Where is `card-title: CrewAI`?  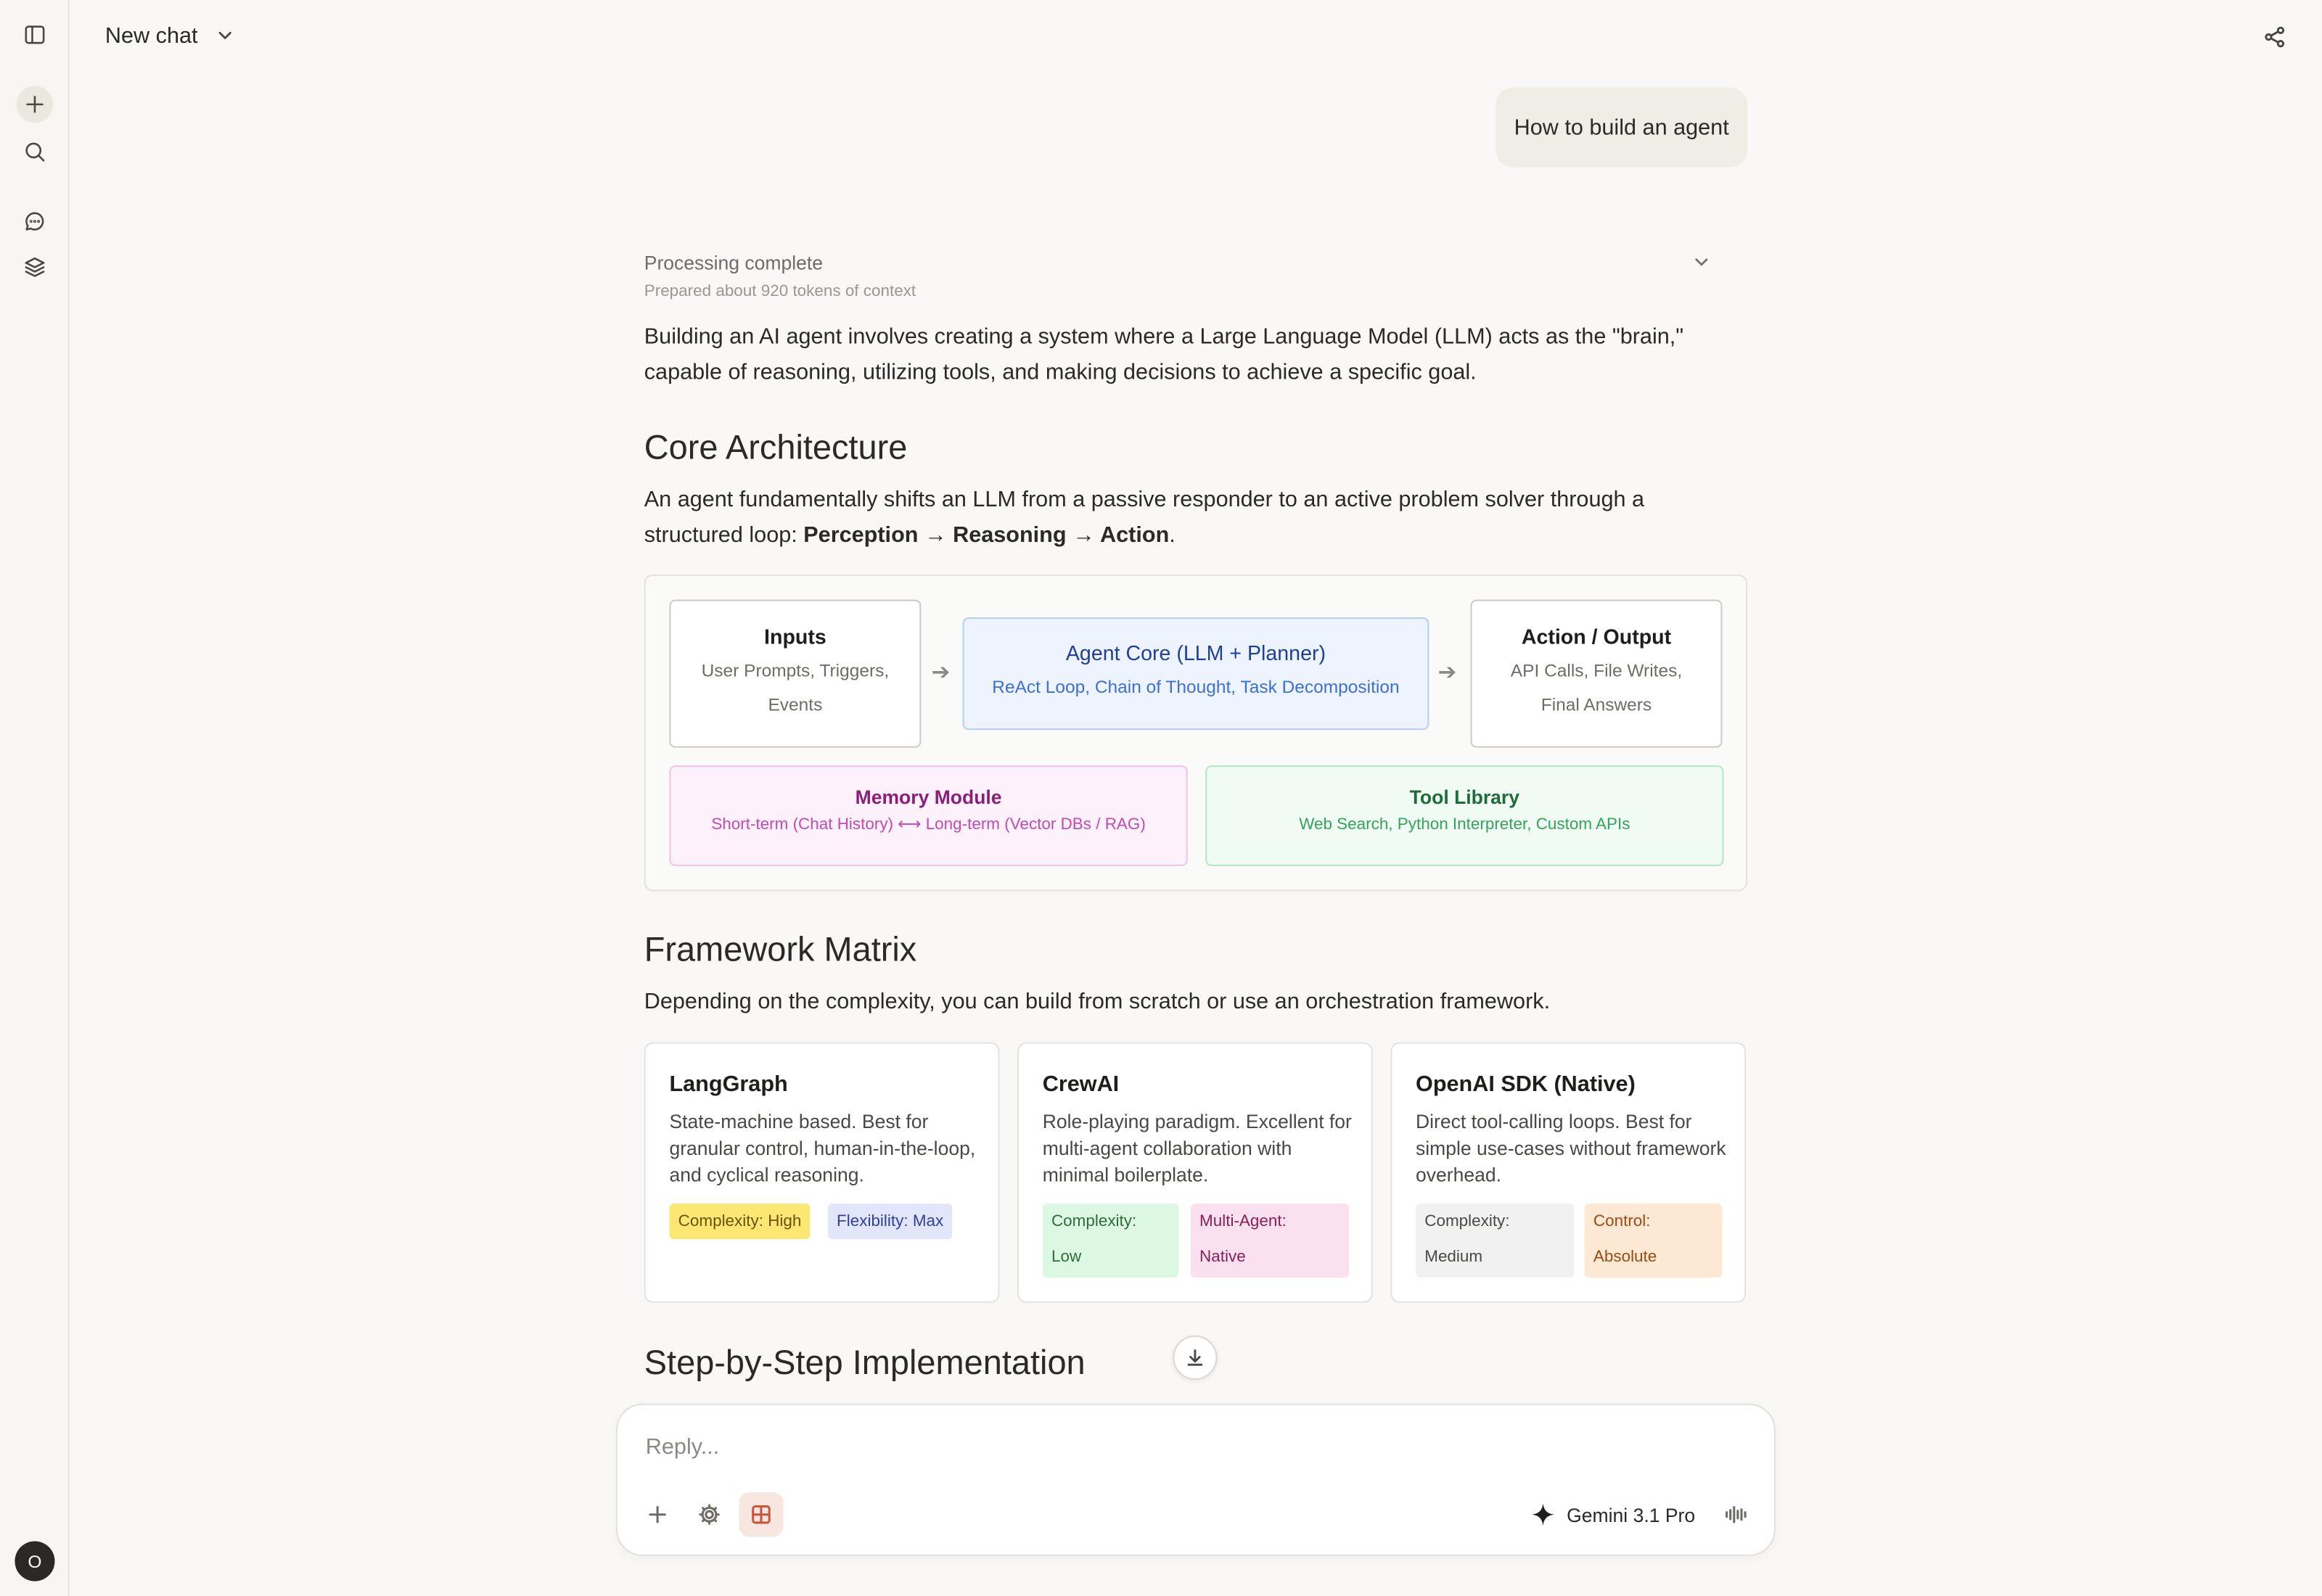
card-title: CrewAI is located at coordinates (1081, 1084).